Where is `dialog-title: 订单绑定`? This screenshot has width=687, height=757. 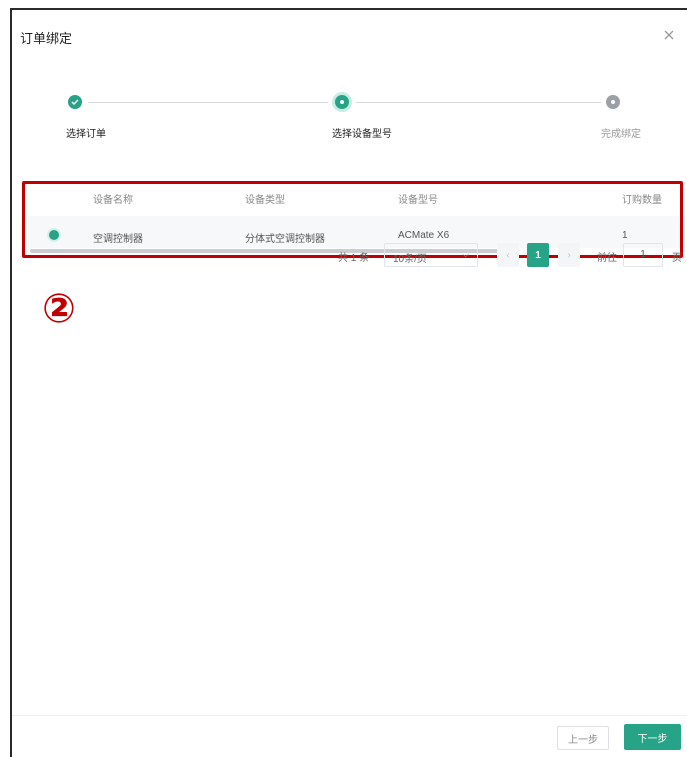
dialog-title: 订单绑定 is located at coordinates (46, 38).